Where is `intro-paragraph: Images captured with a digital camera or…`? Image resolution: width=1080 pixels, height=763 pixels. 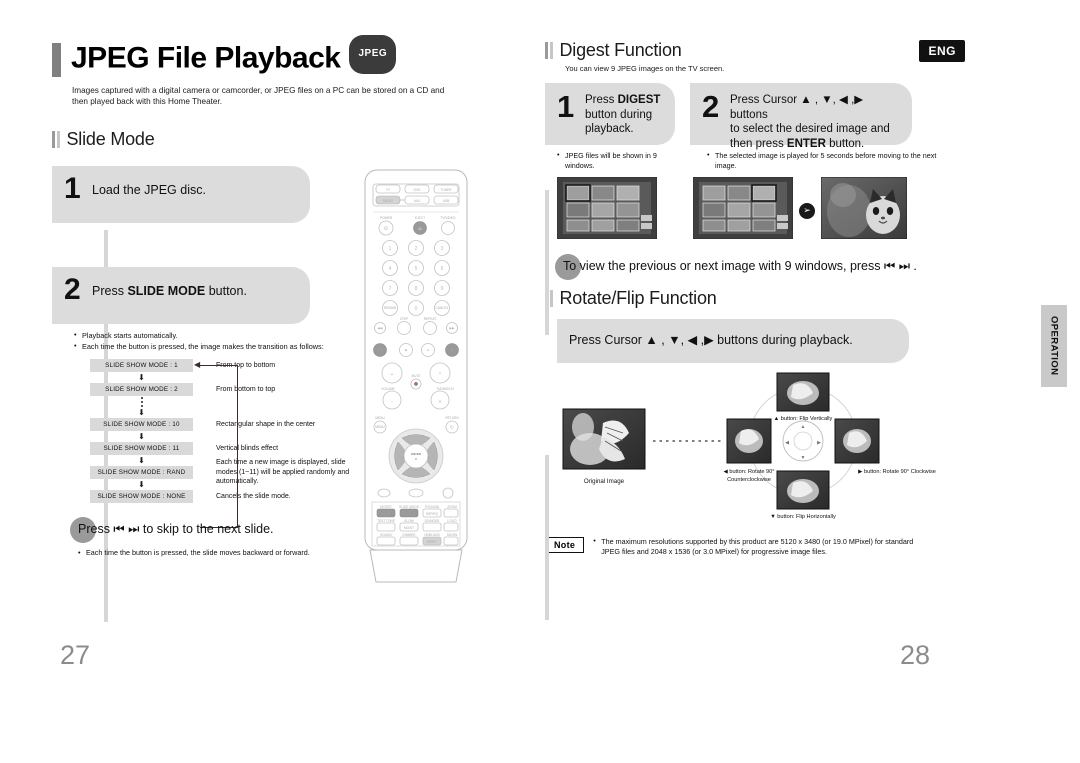 intro-paragraph: Images captured with a digital camera or… is located at coordinates (258, 96).